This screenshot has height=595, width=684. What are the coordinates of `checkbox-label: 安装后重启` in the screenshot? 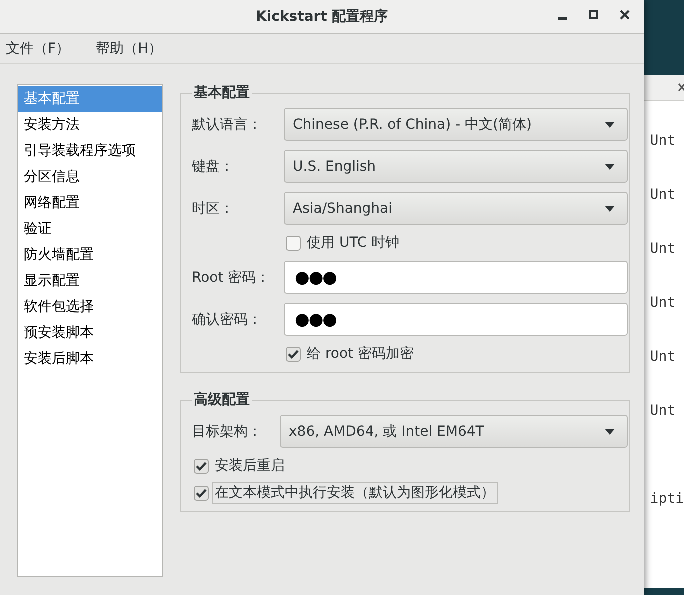 It's located at (250, 466).